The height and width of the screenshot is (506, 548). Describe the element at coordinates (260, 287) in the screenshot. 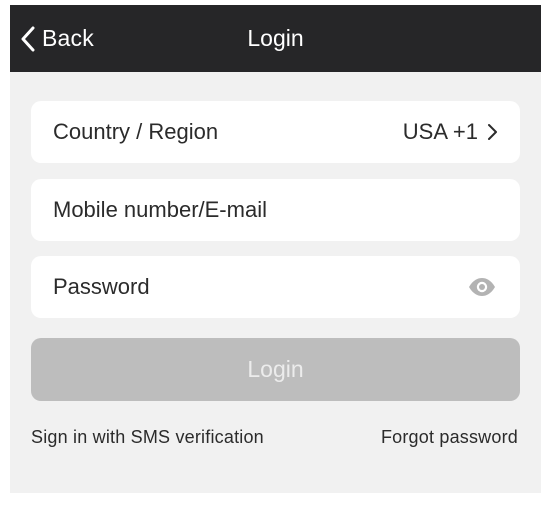

I see `password-input` at that location.